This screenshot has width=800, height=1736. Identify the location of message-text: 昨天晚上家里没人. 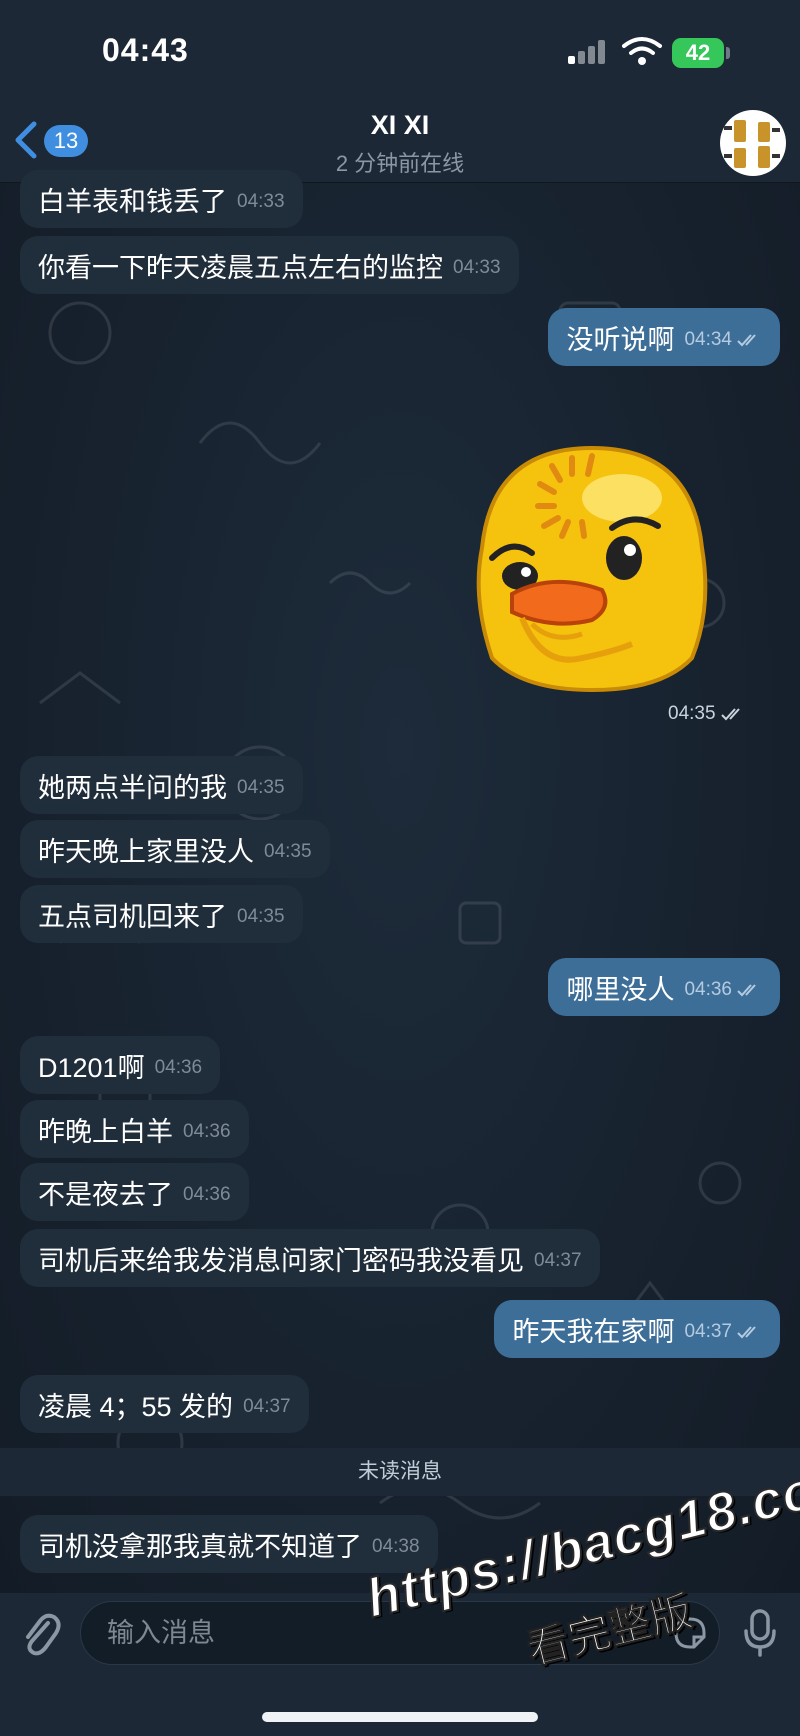
(146, 851).